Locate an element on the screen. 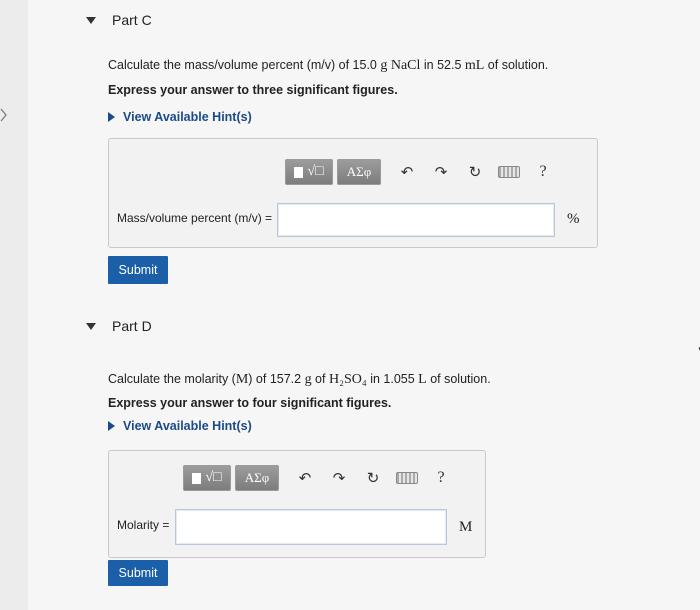 The image size is (700, 610). part-c-header: Part C is located at coordinates (119, 20).